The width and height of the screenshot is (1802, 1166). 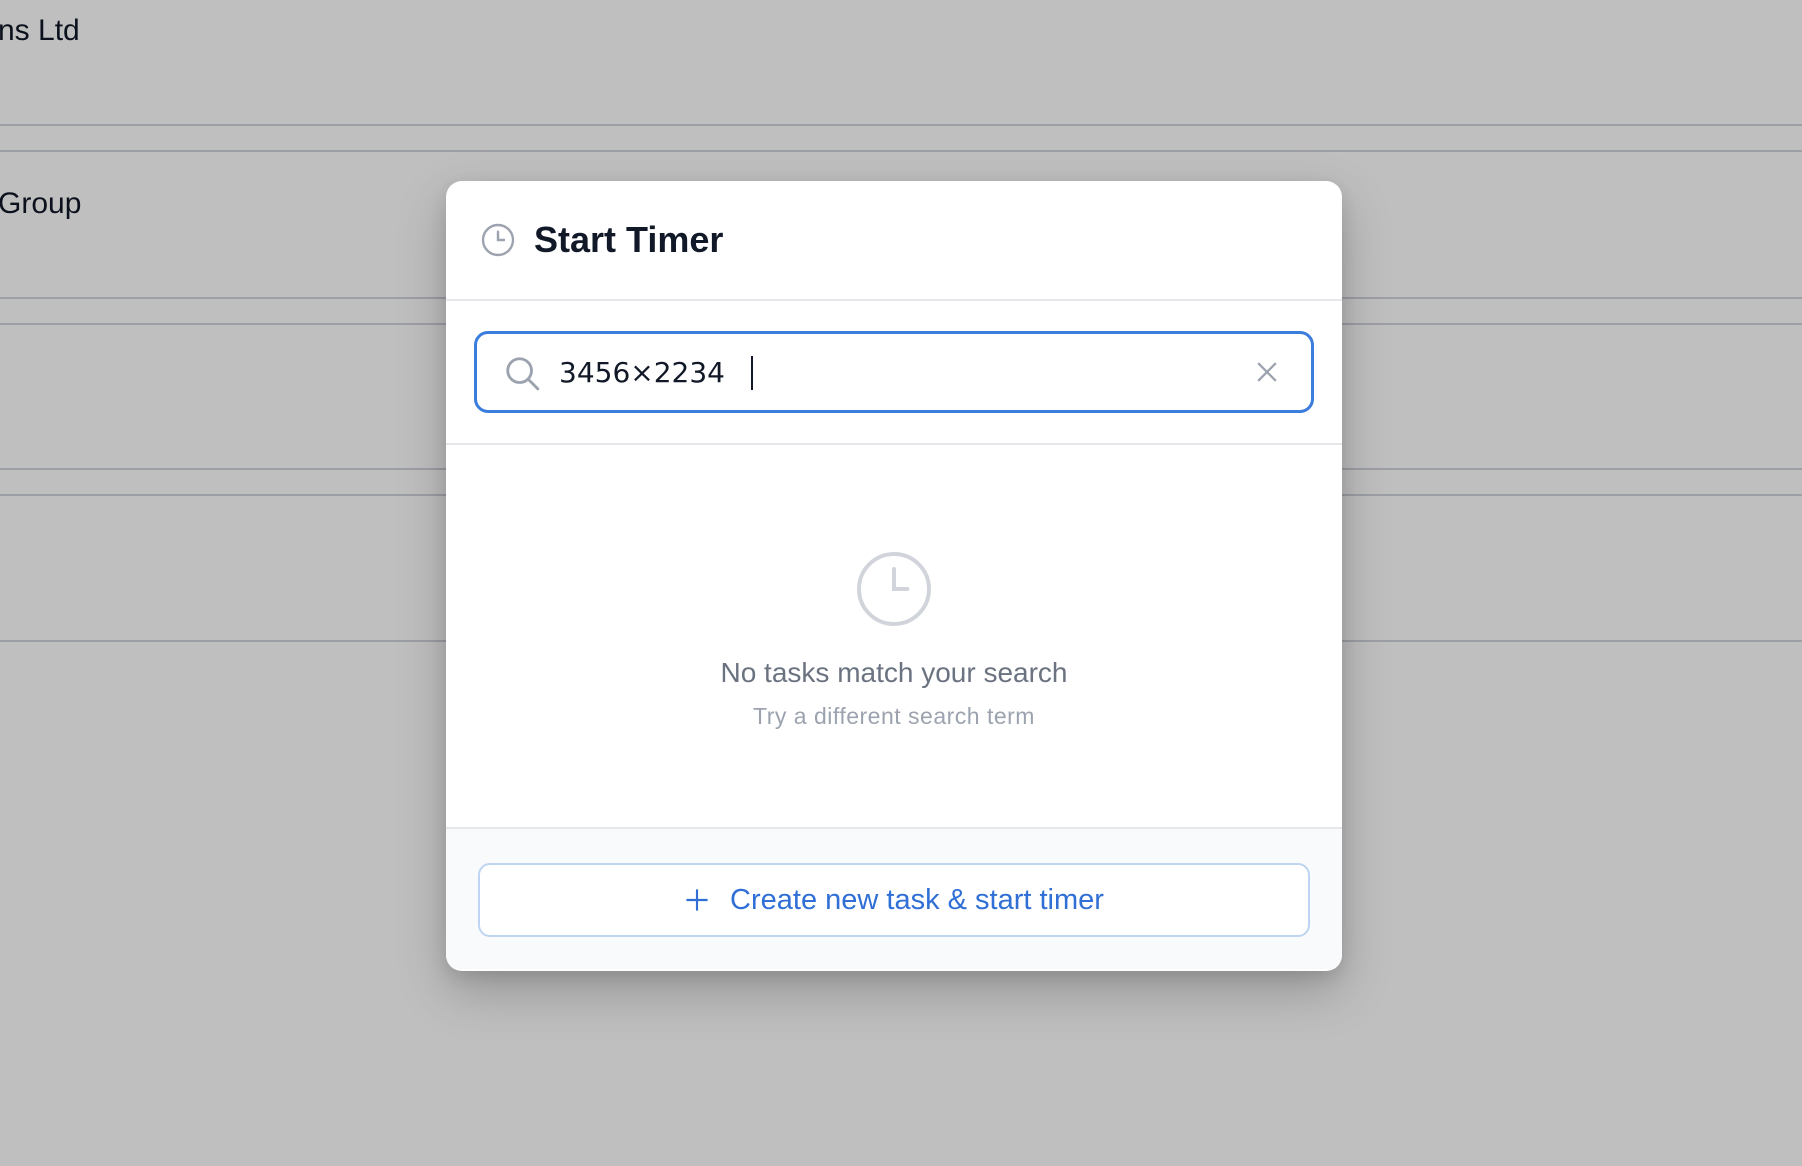 What do you see at coordinates (697, 900) in the screenshot?
I see `plus-icon` at bounding box center [697, 900].